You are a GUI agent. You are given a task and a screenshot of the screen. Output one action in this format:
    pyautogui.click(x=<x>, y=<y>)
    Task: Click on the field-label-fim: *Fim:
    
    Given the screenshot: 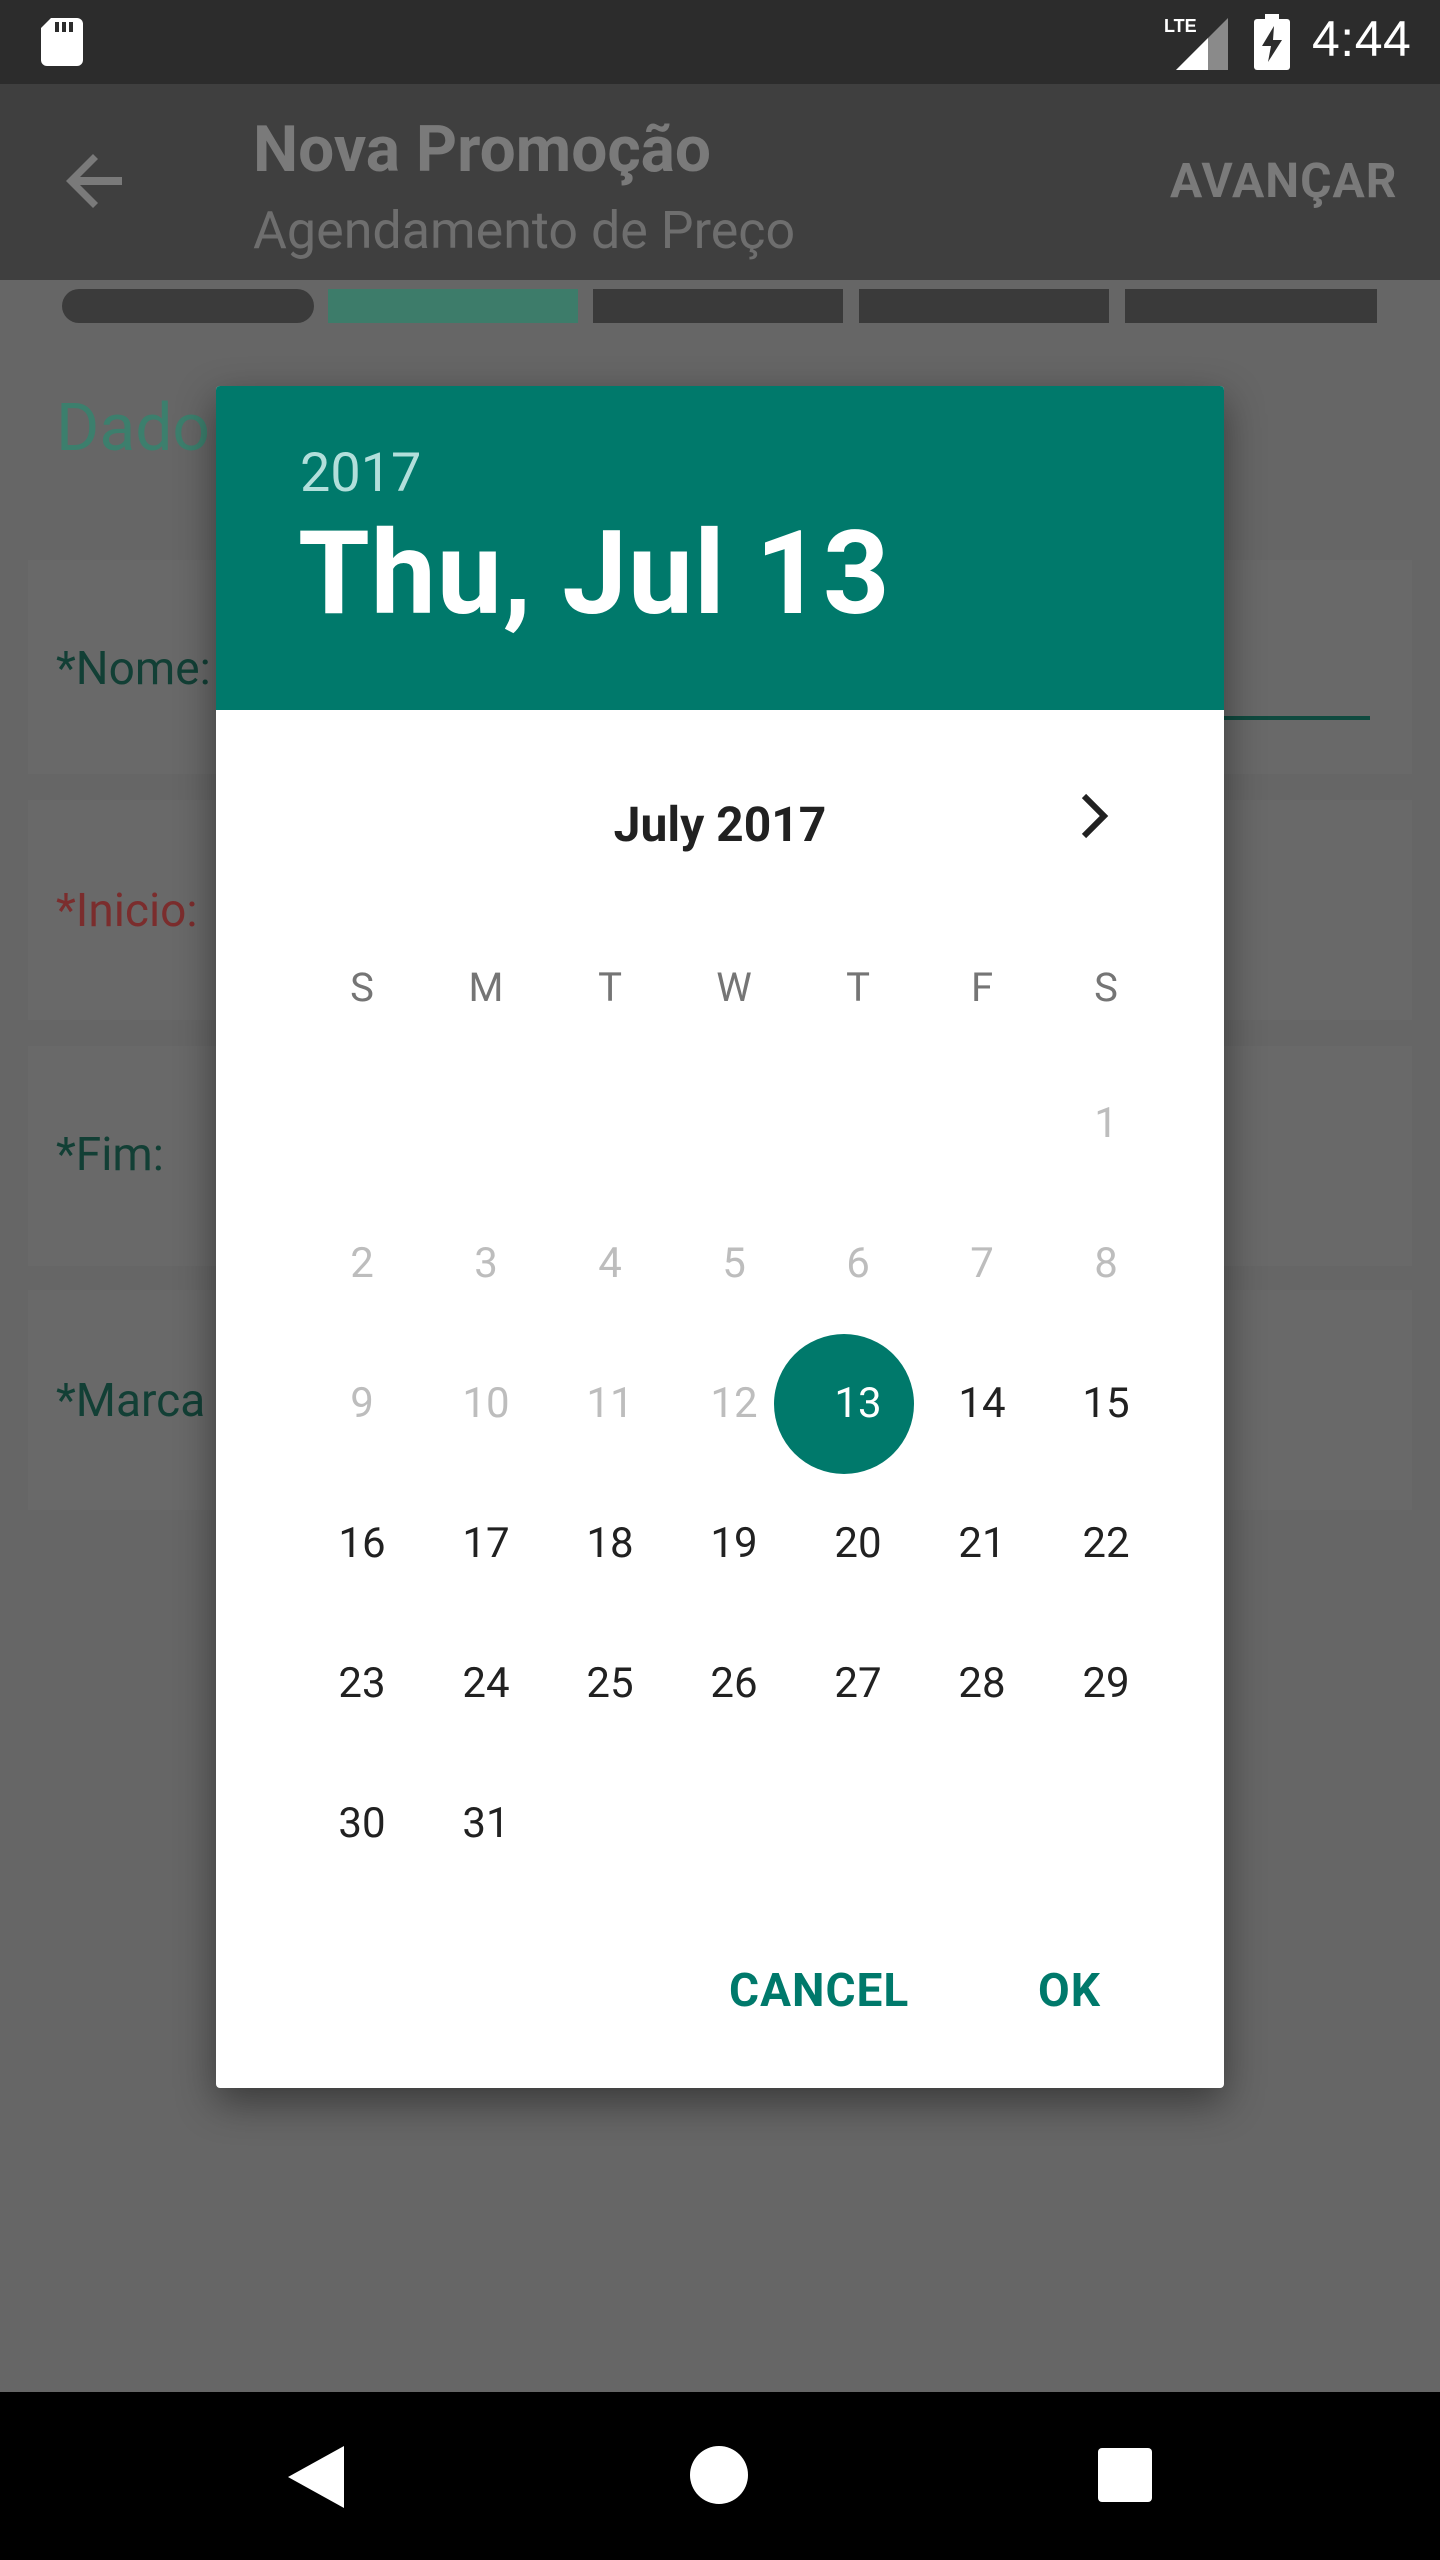 What is the action you would take?
    pyautogui.click(x=110, y=1155)
    